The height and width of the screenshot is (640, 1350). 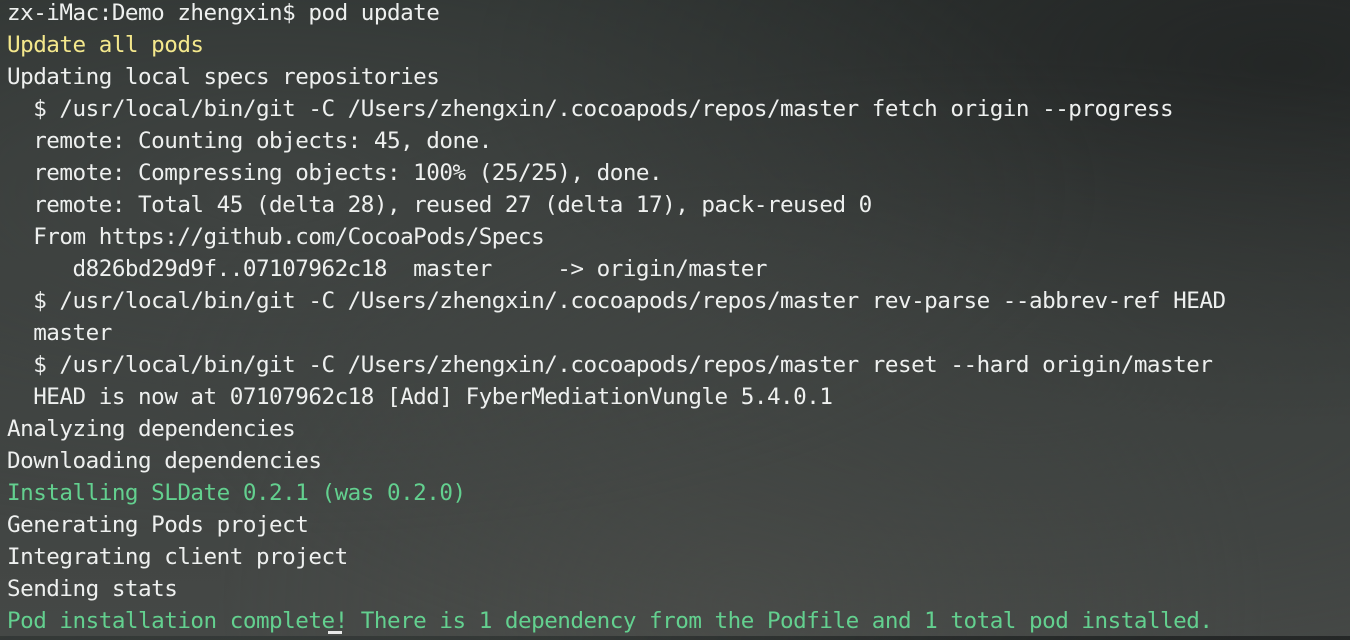 What do you see at coordinates (335, 632) in the screenshot?
I see `text-cursor` at bounding box center [335, 632].